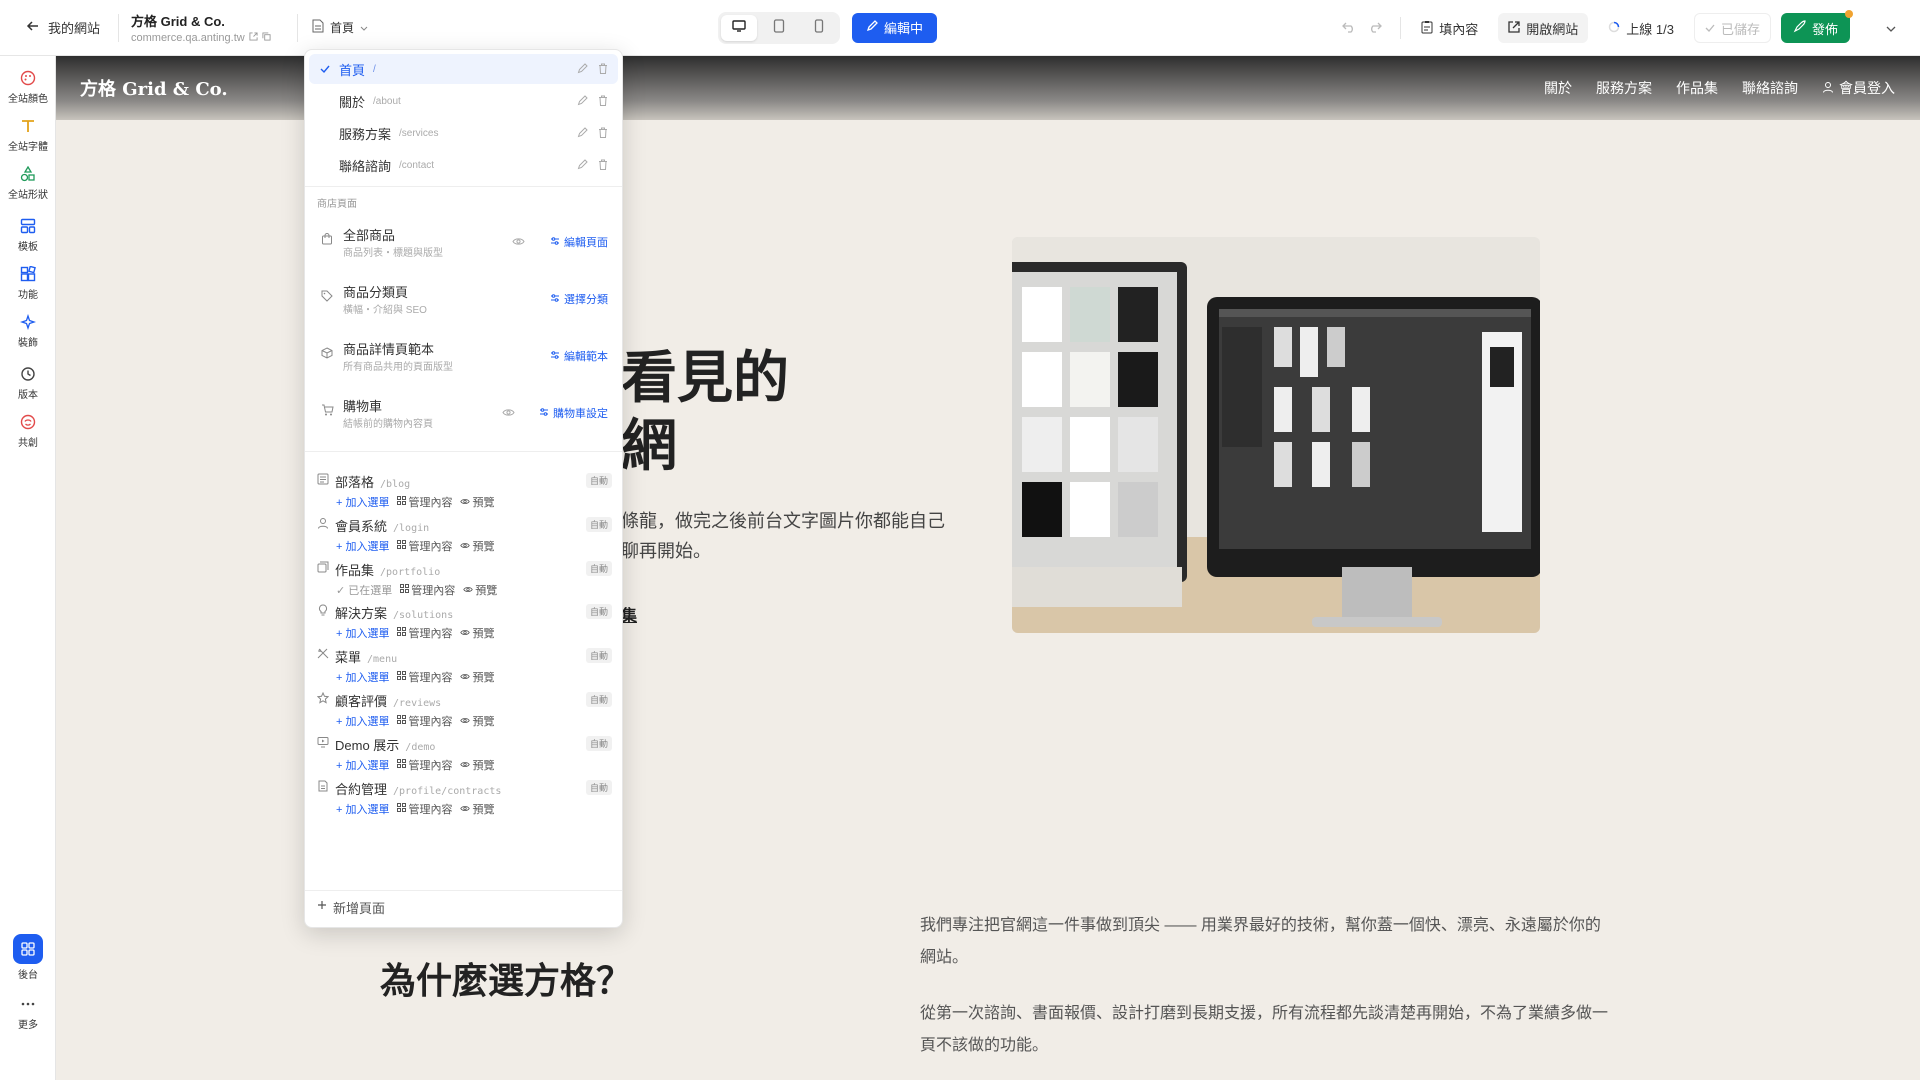 The image size is (1920, 1080). Describe the element at coordinates (340, 27) in the screenshot. I see `page-selector-button: 首頁` at that location.